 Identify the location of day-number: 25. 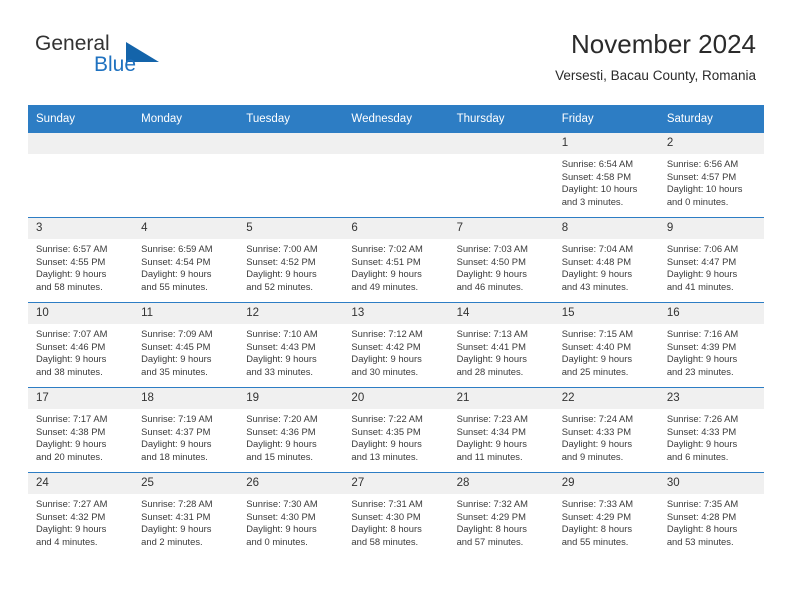
(186, 483).